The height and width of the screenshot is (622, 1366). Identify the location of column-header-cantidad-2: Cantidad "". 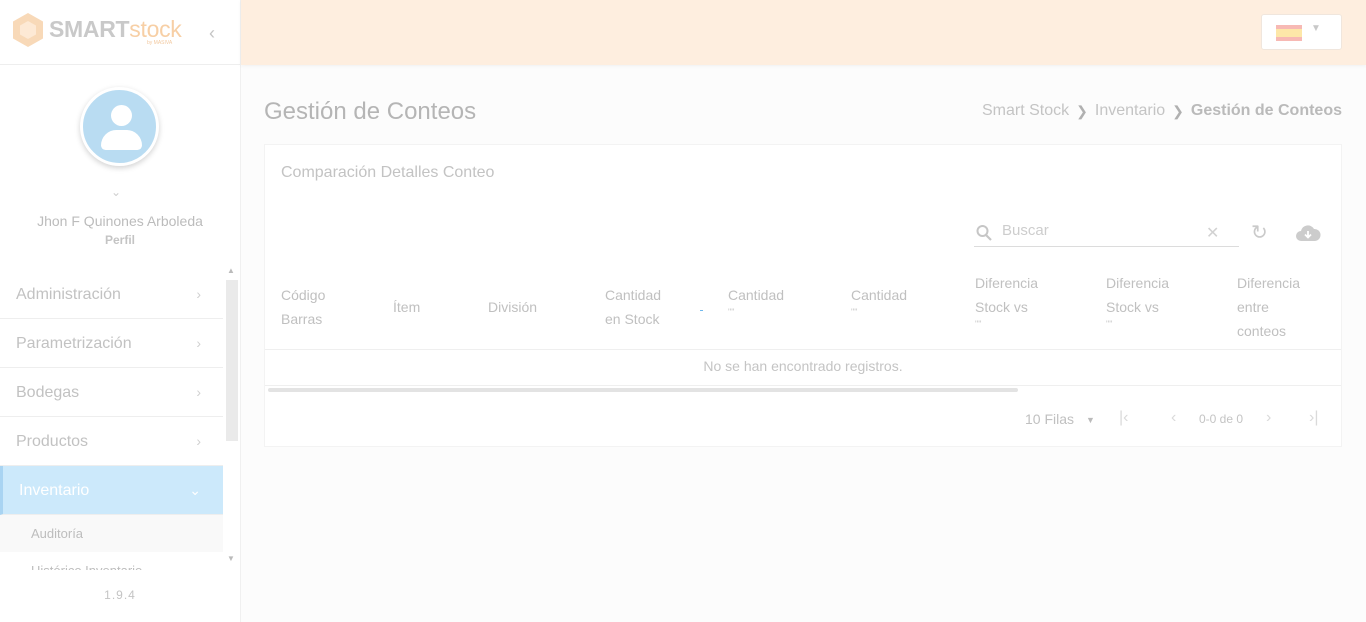
(879, 300).